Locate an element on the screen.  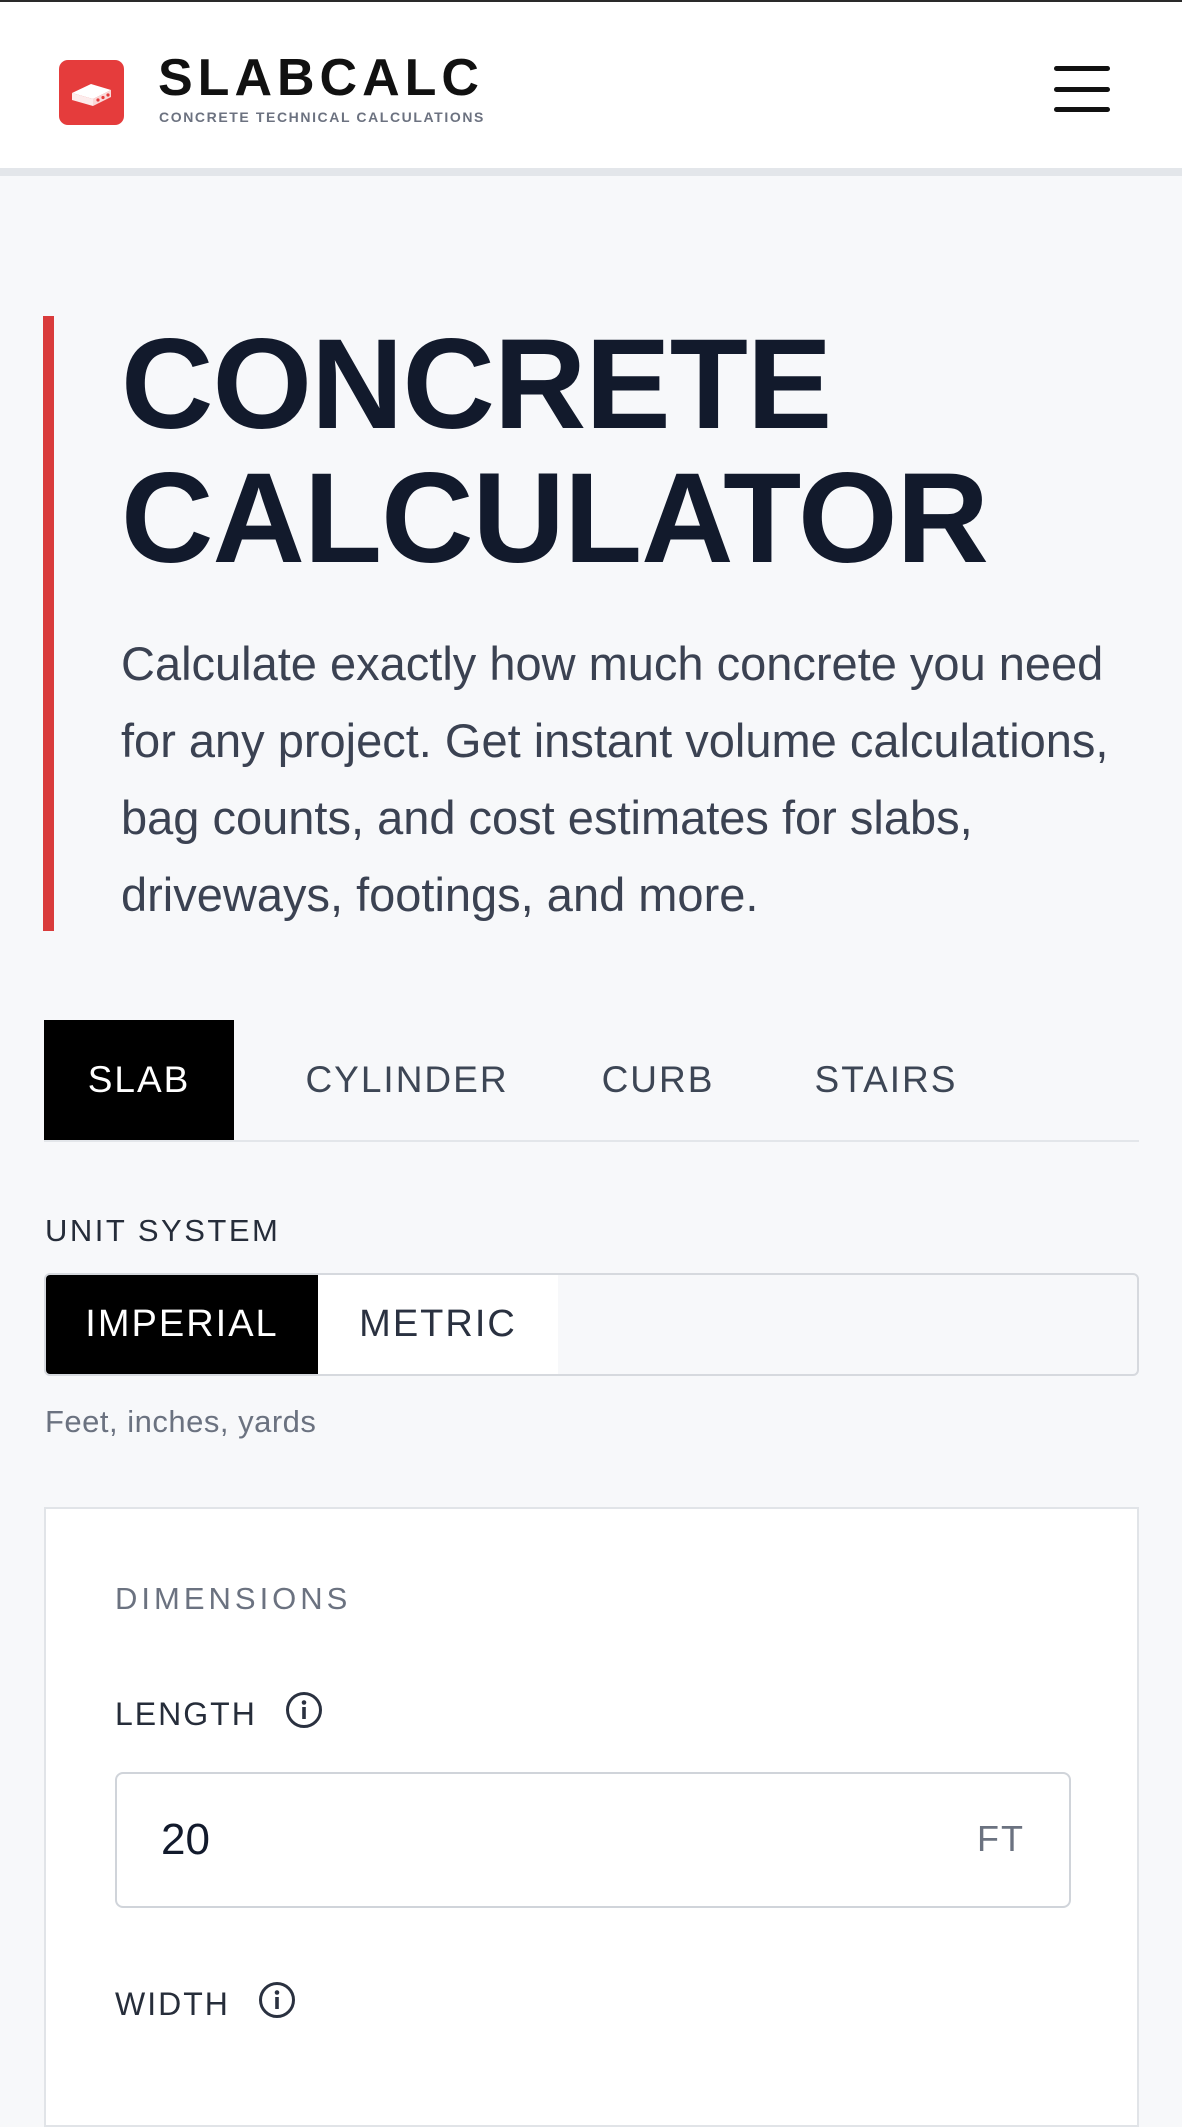
length-unit: FT is located at coordinates (1001, 1838).